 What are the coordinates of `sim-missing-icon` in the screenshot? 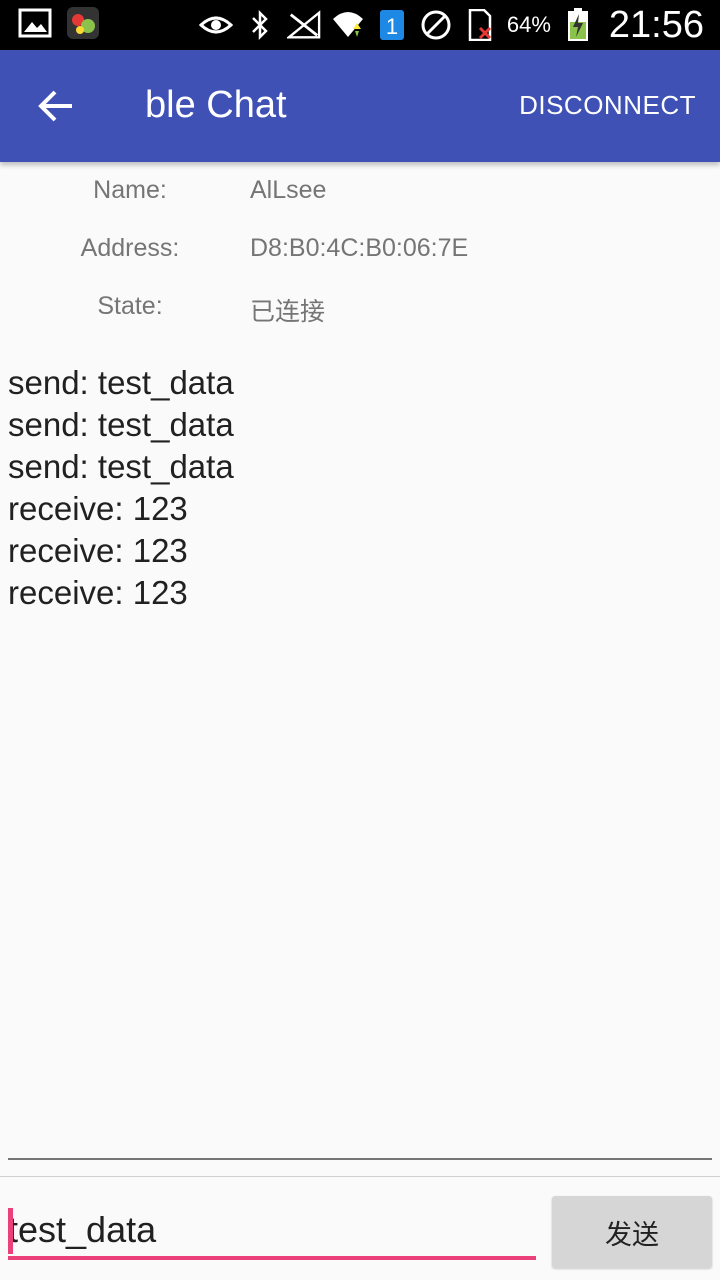 It's located at (480, 25).